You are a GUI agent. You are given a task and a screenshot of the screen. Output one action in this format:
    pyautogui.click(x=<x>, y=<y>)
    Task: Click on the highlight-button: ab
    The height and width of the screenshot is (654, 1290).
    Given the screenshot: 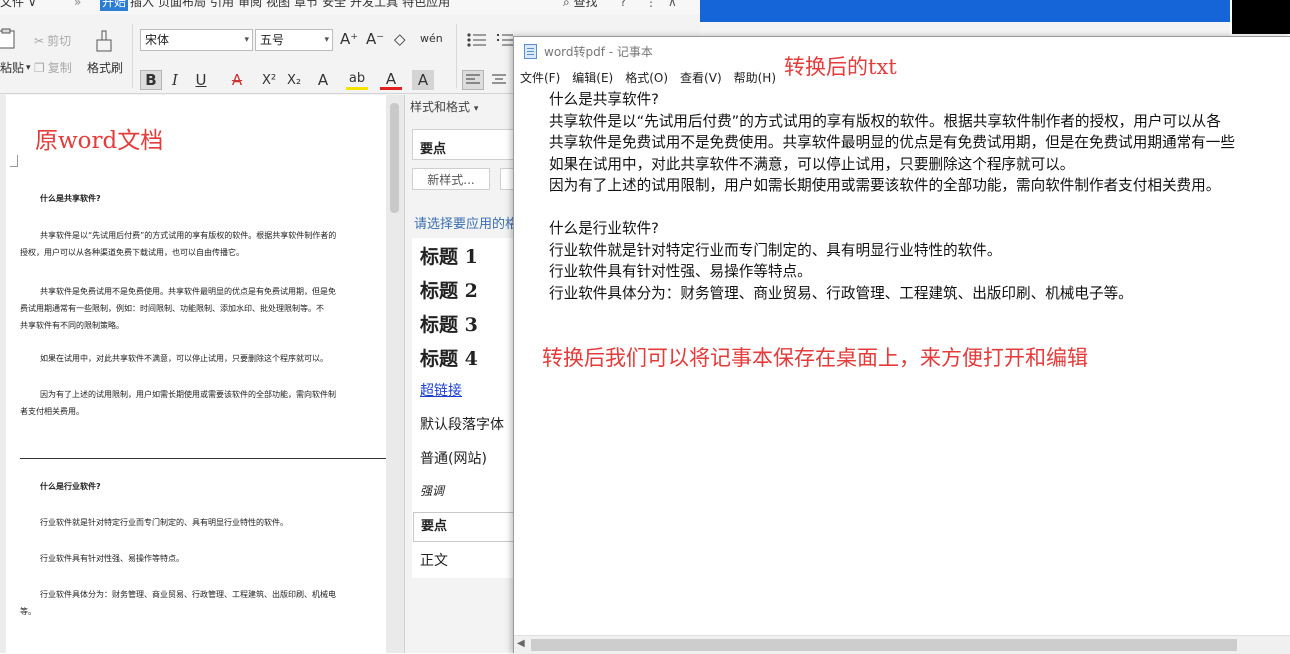 What is the action you would take?
    pyautogui.click(x=357, y=80)
    